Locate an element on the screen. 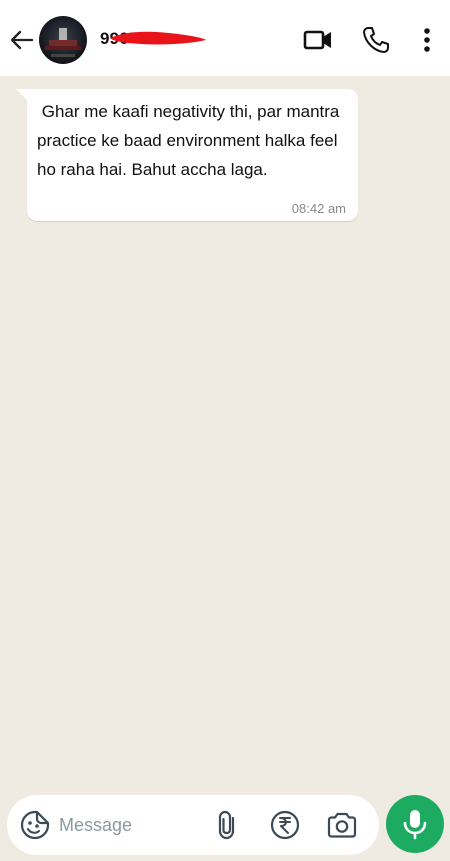 This screenshot has width=450, height=861. voice-call-button is located at coordinates (376, 40).